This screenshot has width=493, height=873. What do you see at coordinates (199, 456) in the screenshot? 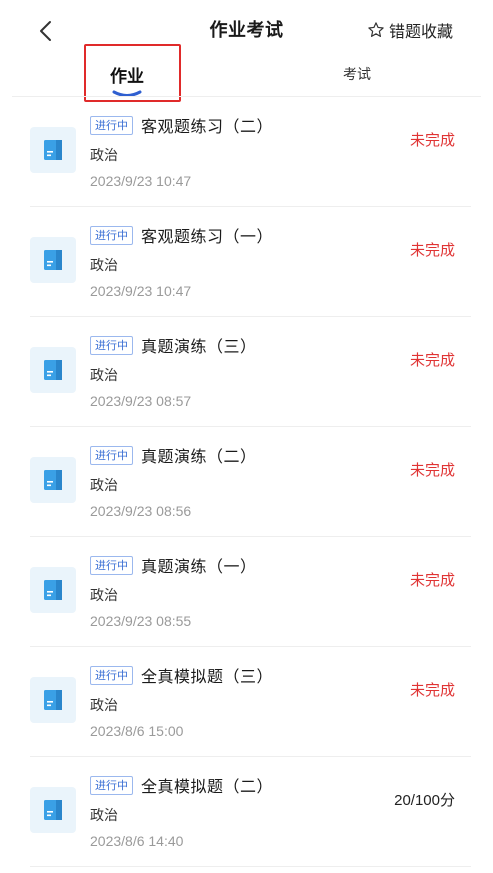
I see `item-title: 真题演练（二）` at bounding box center [199, 456].